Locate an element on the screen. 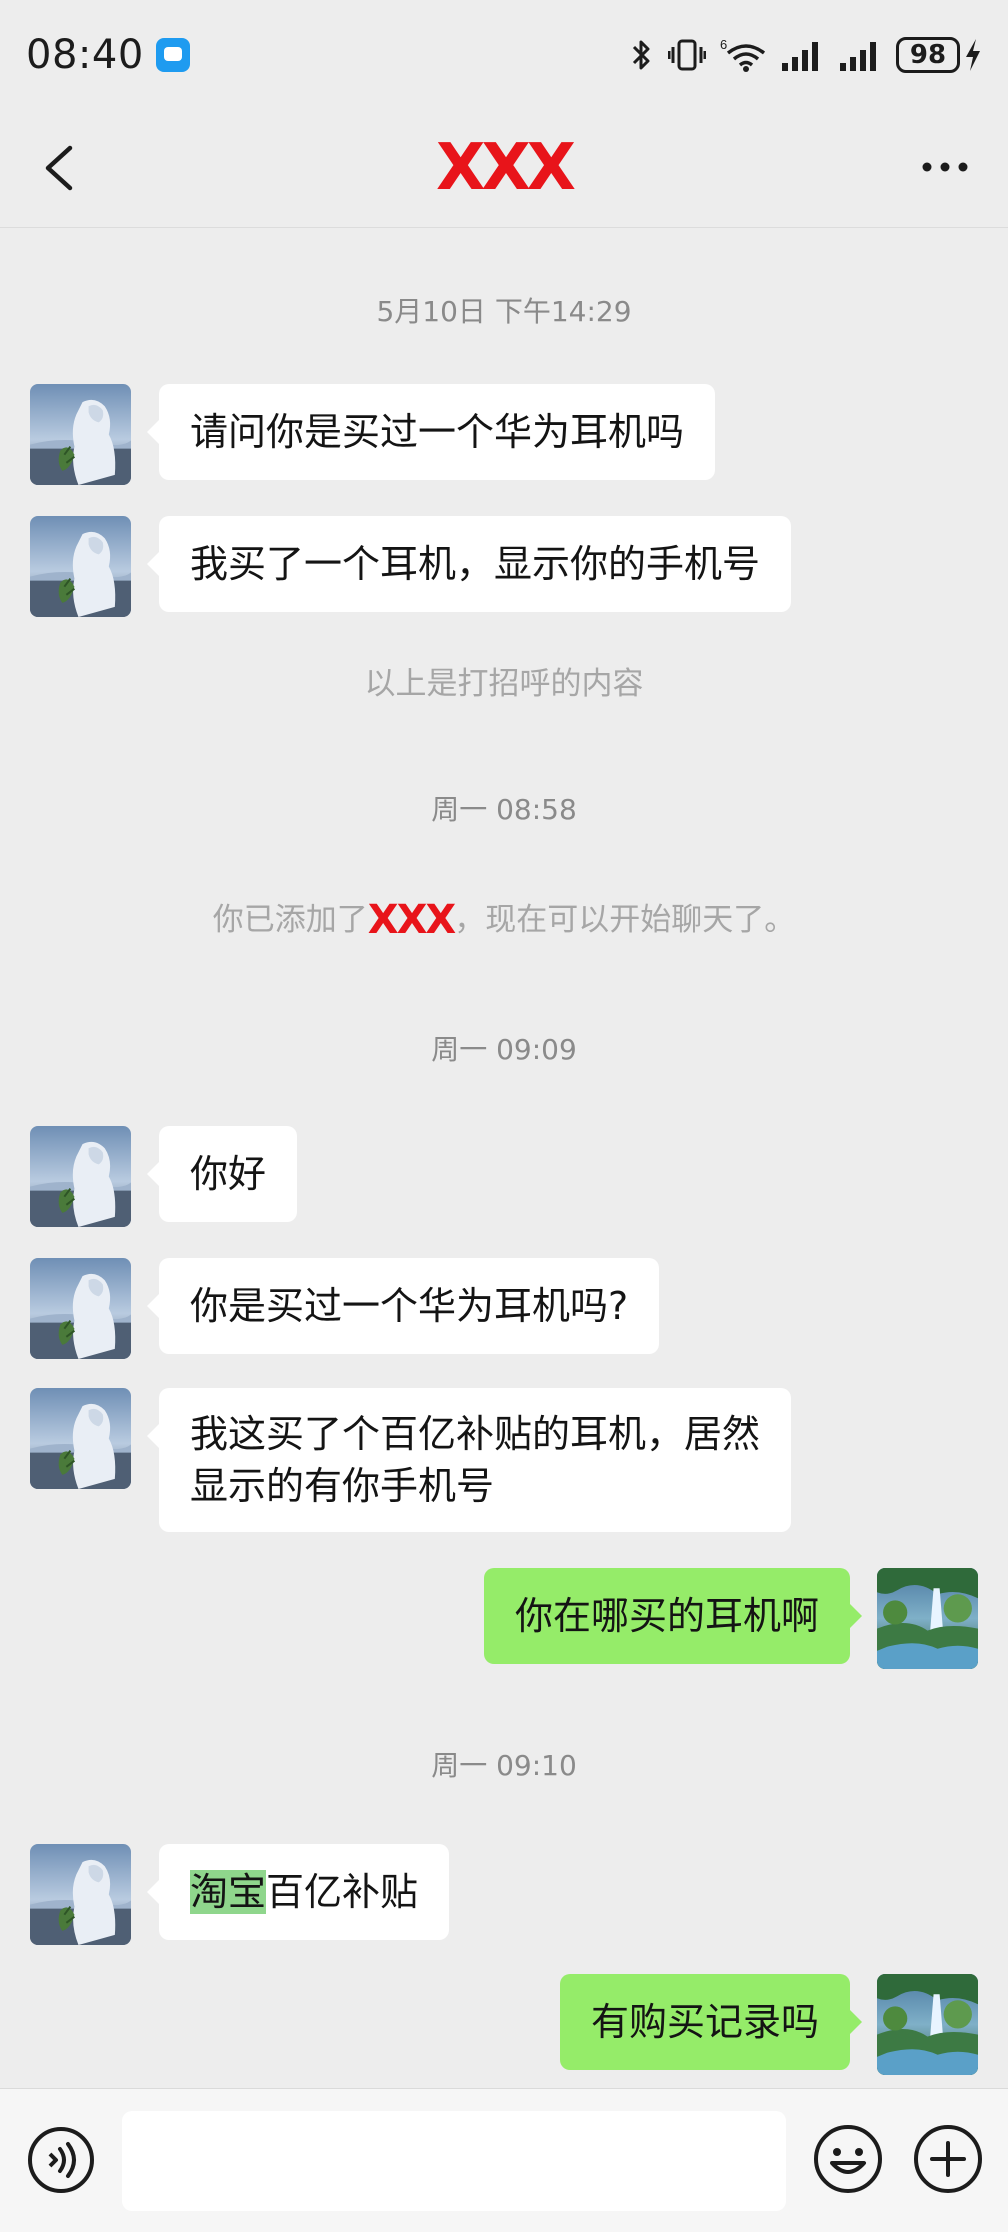 The width and height of the screenshot is (1008, 2232). status-icons: 6 98 is located at coordinates (806, 55).